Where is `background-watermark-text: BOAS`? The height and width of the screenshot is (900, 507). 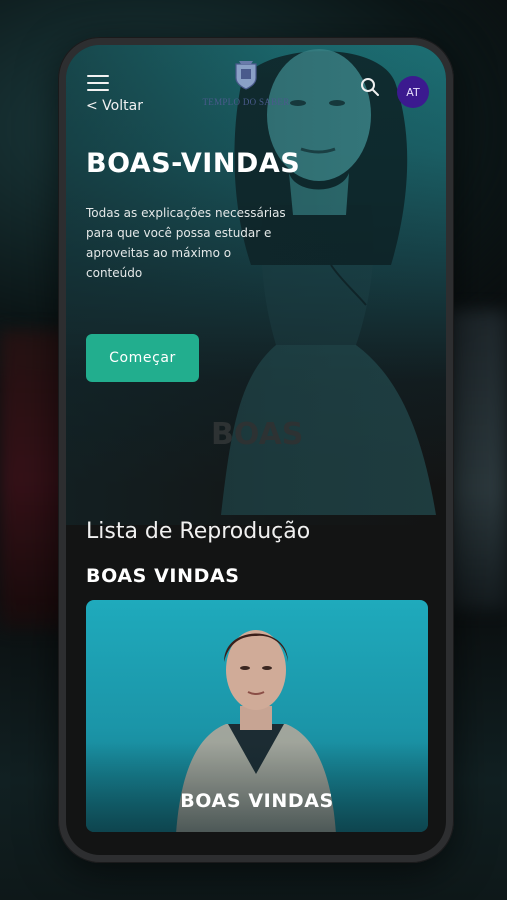
background-watermark-text: BOAS is located at coordinates (257, 434).